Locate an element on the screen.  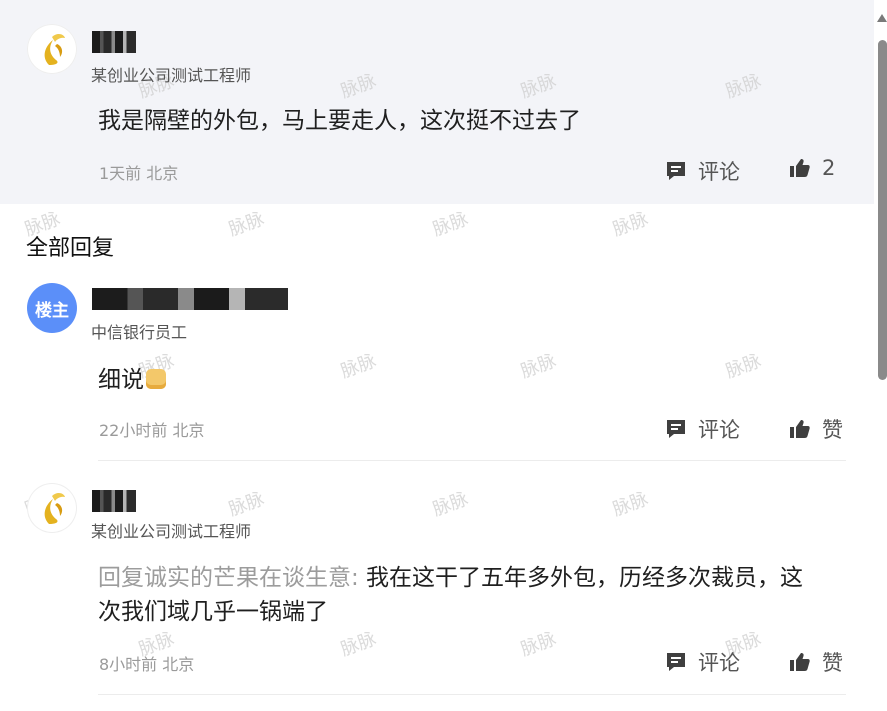
reply-text: 细说 is located at coordinates (121, 380).